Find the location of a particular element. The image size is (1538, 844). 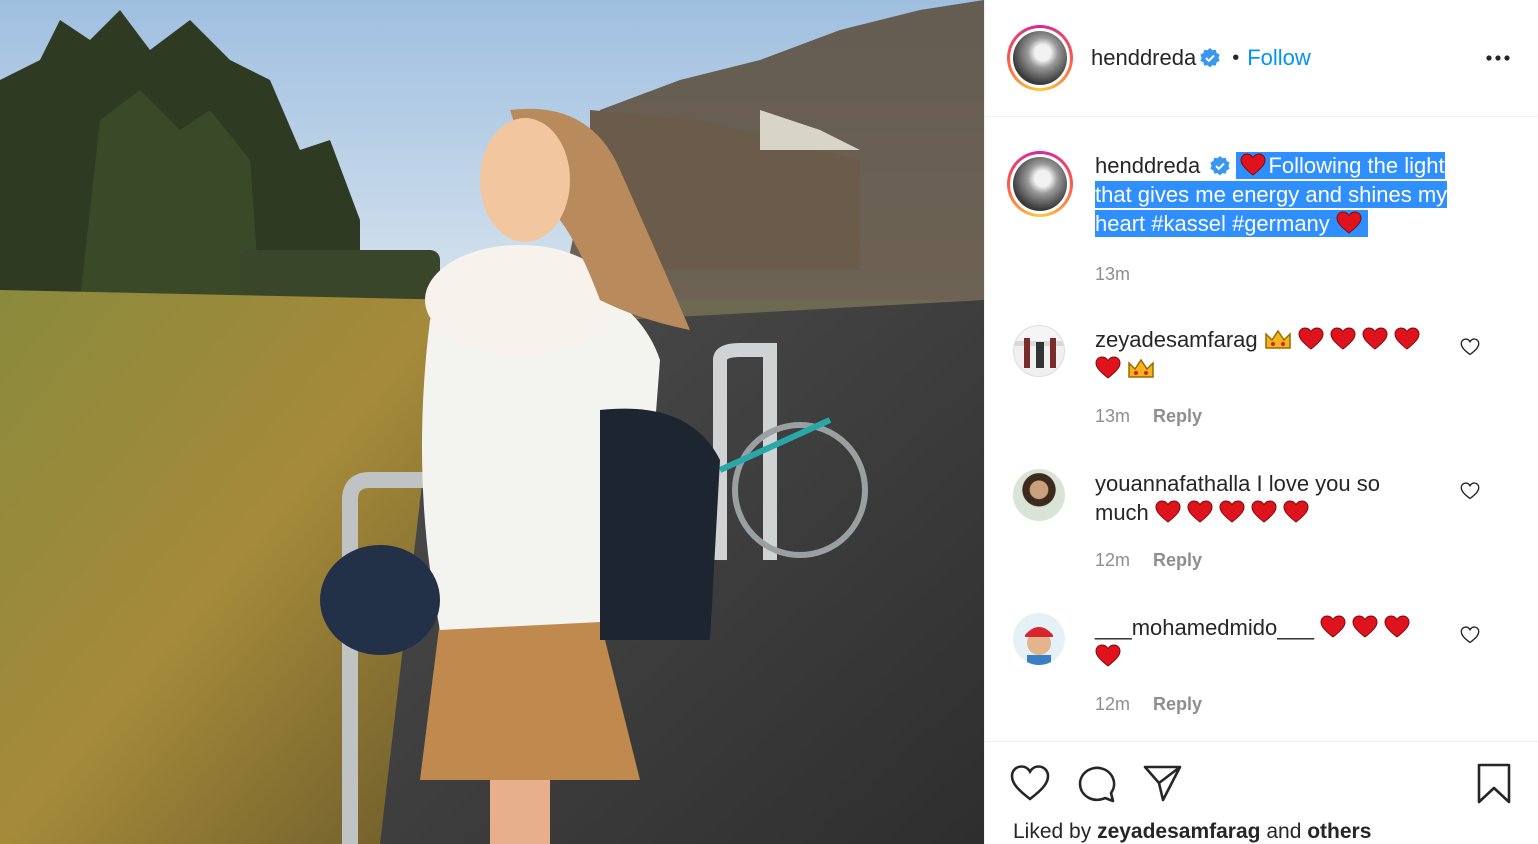

caption-time: 13m is located at coordinates (1285, 274).